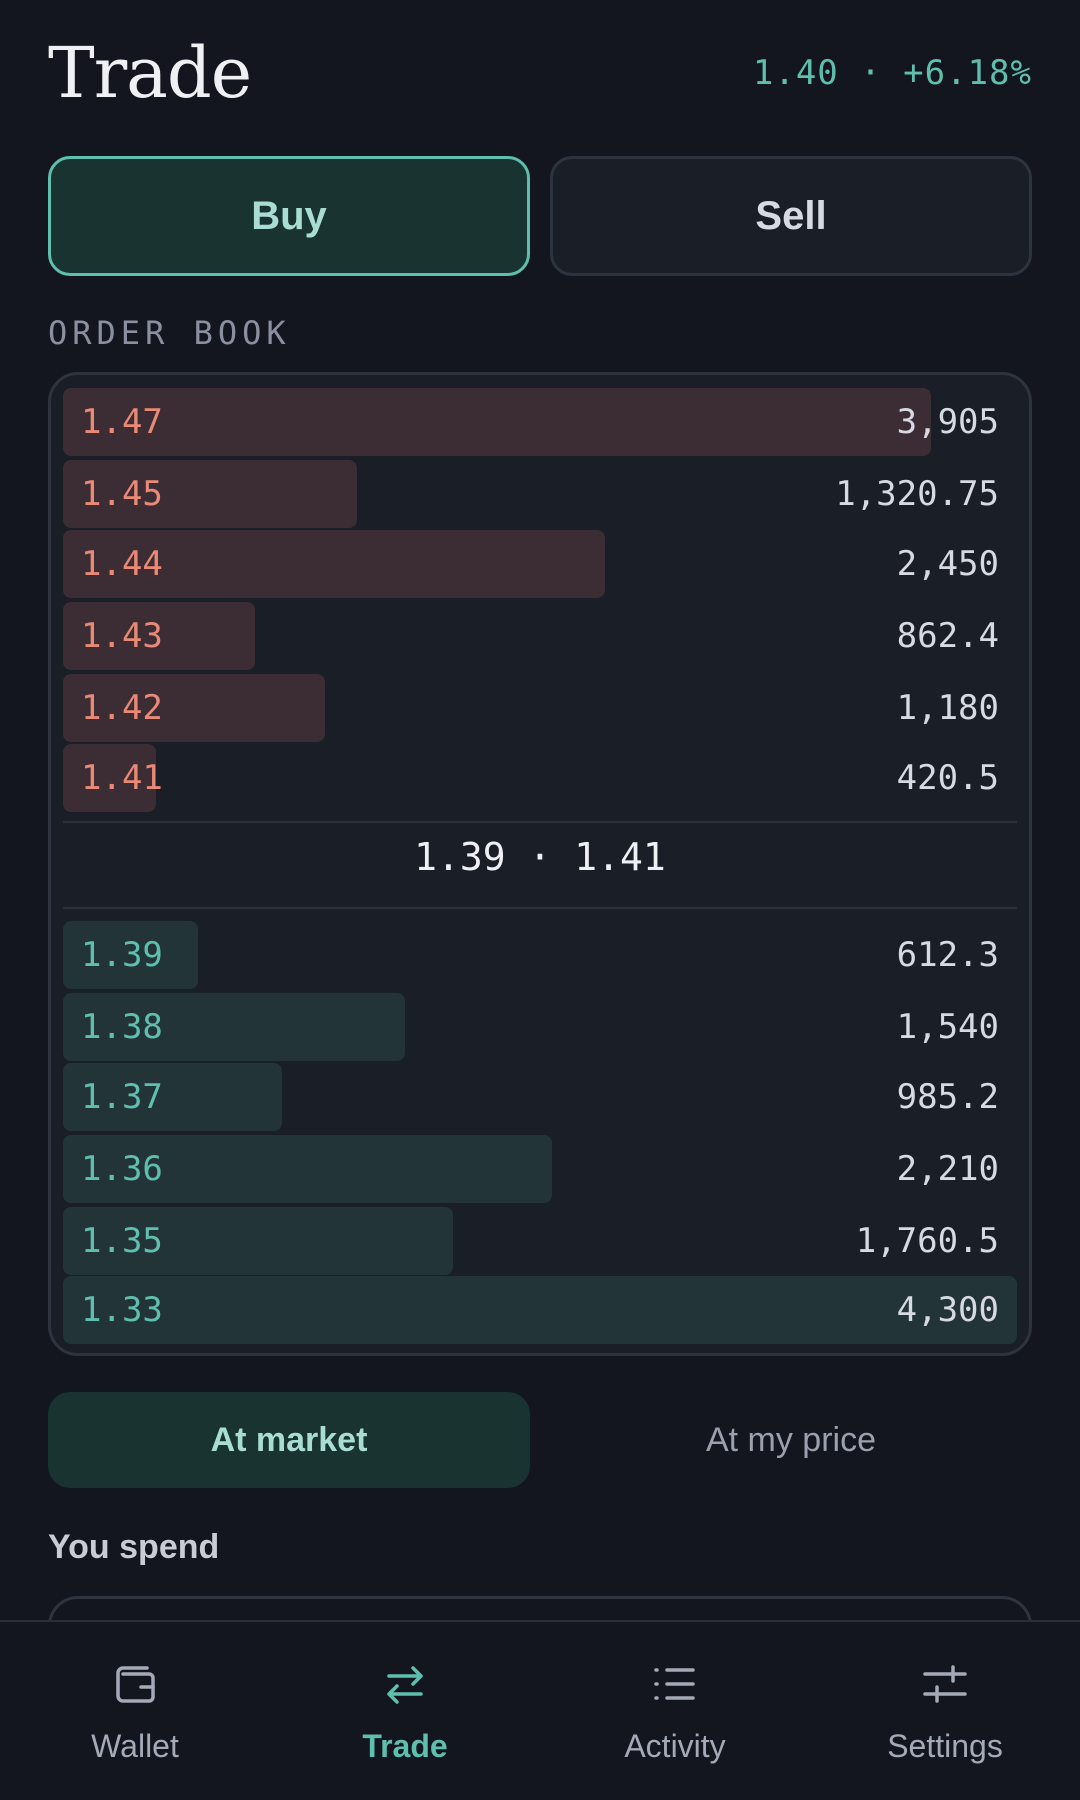 This screenshot has height=1800, width=1080. What do you see at coordinates (947, 1097) in the screenshot?
I see `bid-size: 985.2` at bounding box center [947, 1097].